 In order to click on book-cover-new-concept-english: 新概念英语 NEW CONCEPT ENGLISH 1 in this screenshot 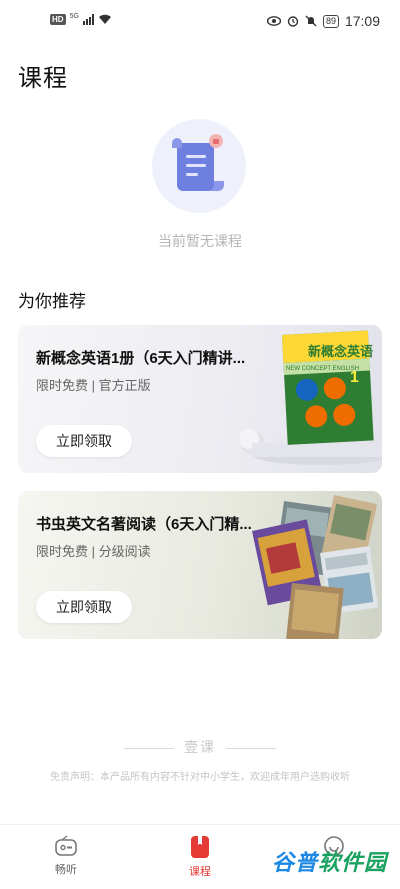, I will do `click(310, 397)`.